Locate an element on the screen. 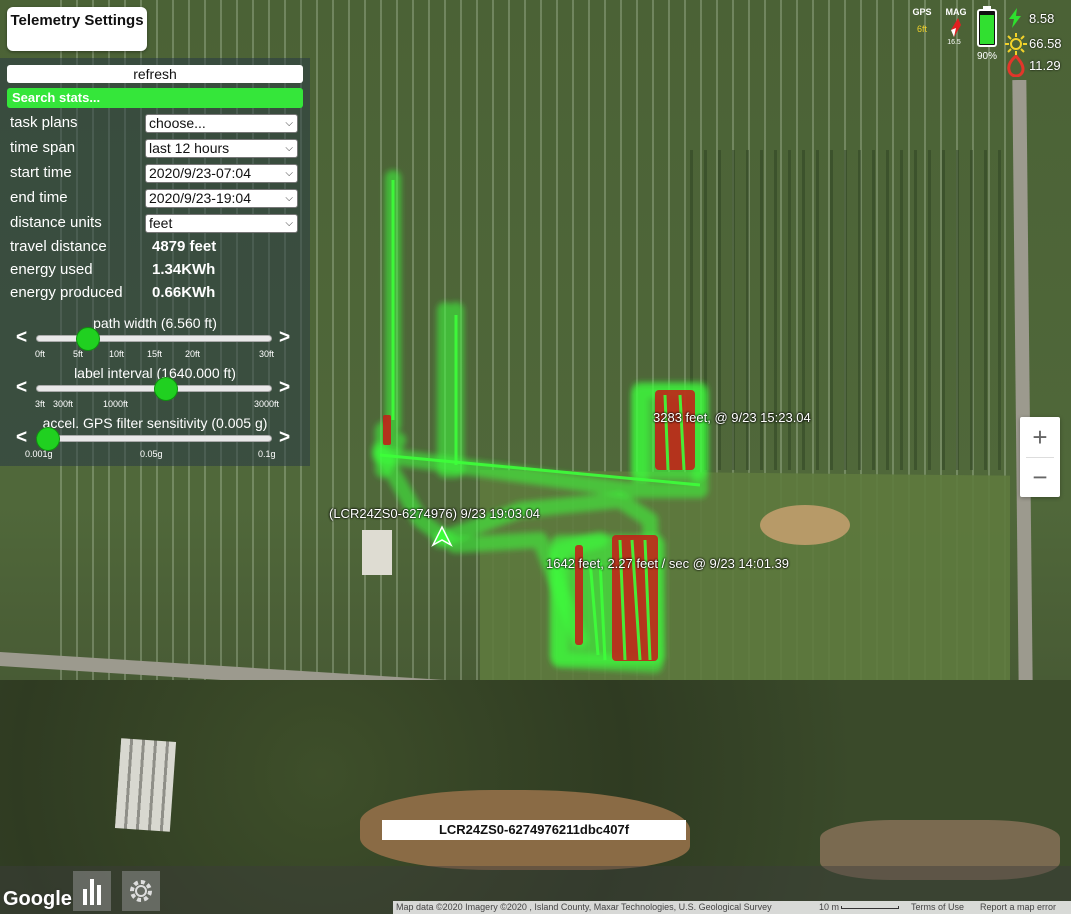 The height and width of the screenshot is (914, 1071). stats-chart-button is located at coordinates (92, 891).